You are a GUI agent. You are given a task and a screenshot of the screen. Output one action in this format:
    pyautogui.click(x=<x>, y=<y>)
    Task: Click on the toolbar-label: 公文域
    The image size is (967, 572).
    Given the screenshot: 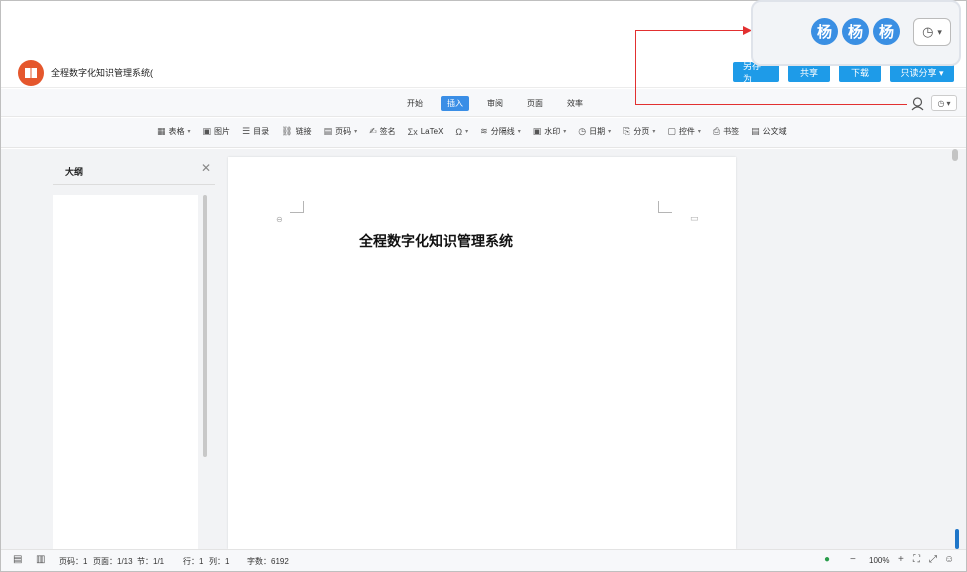 What is the action you would take?
    pyautogui.click(x=774, y=131)
    